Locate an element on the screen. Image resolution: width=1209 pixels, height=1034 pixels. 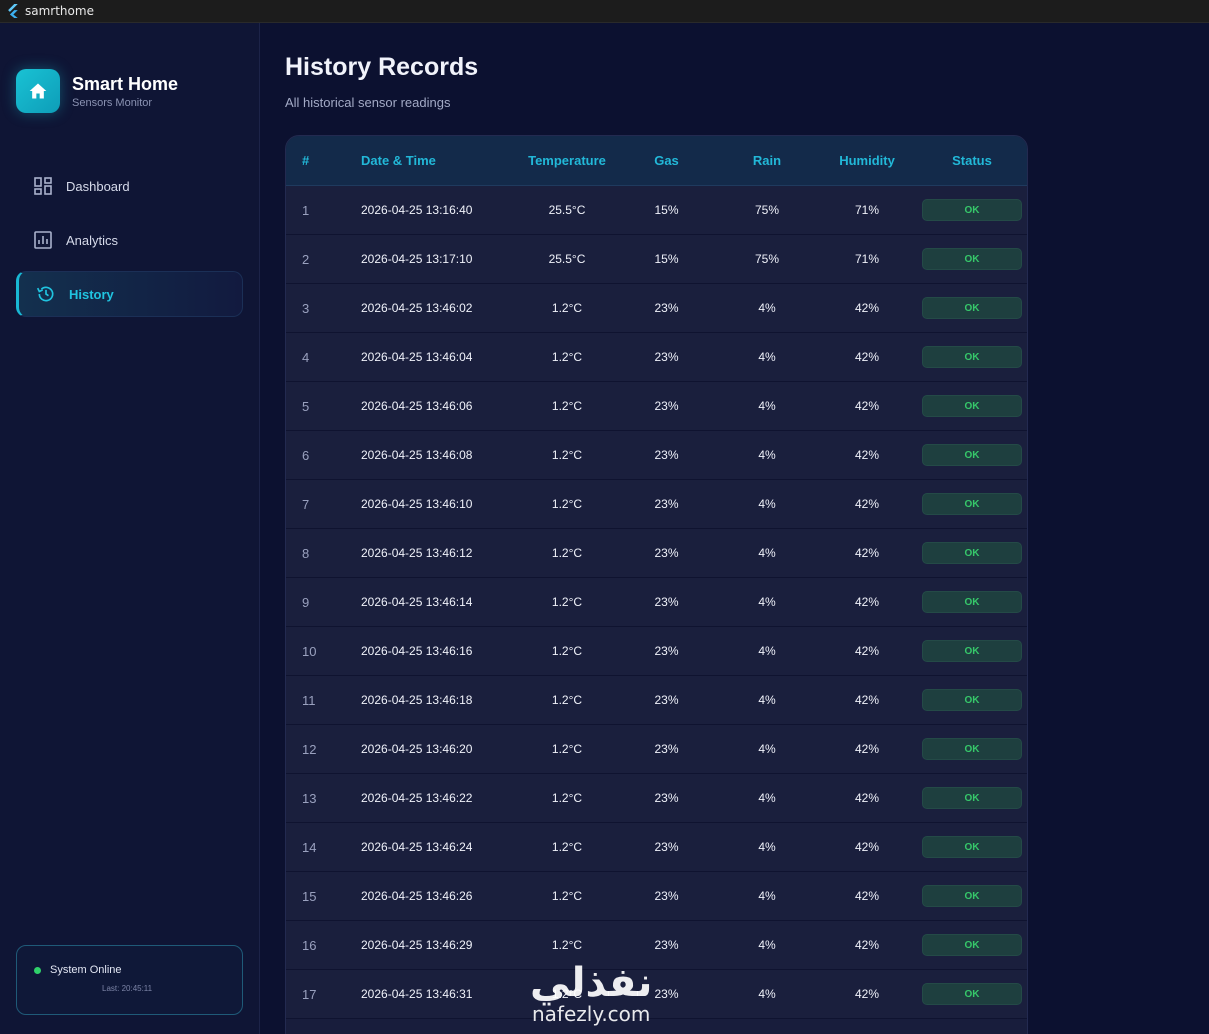
table-row: 12 2026-04-25 13:46:20 1.2°C 23% 4% 42% OK is located at coordinates (656, 749).